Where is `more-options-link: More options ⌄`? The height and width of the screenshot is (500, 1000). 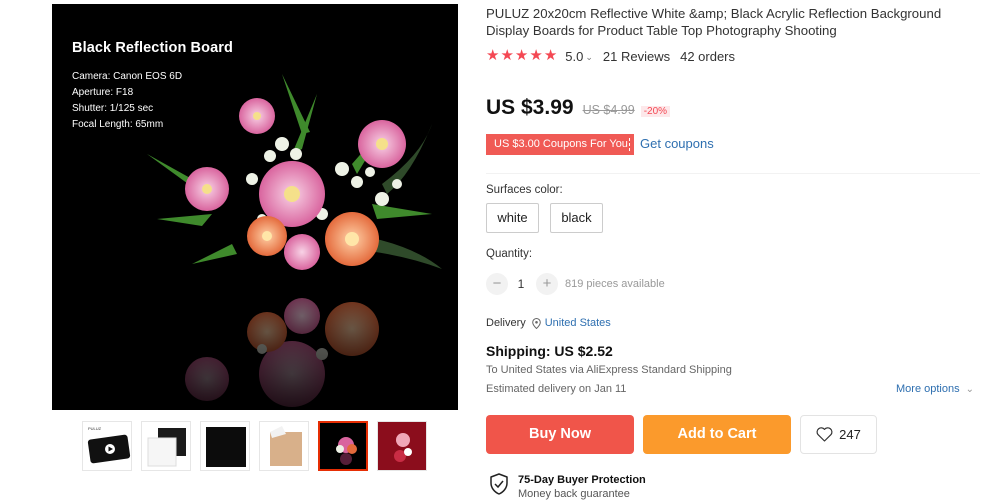 more-options-link: More options ⌄ is located at coordinates (935, 389).